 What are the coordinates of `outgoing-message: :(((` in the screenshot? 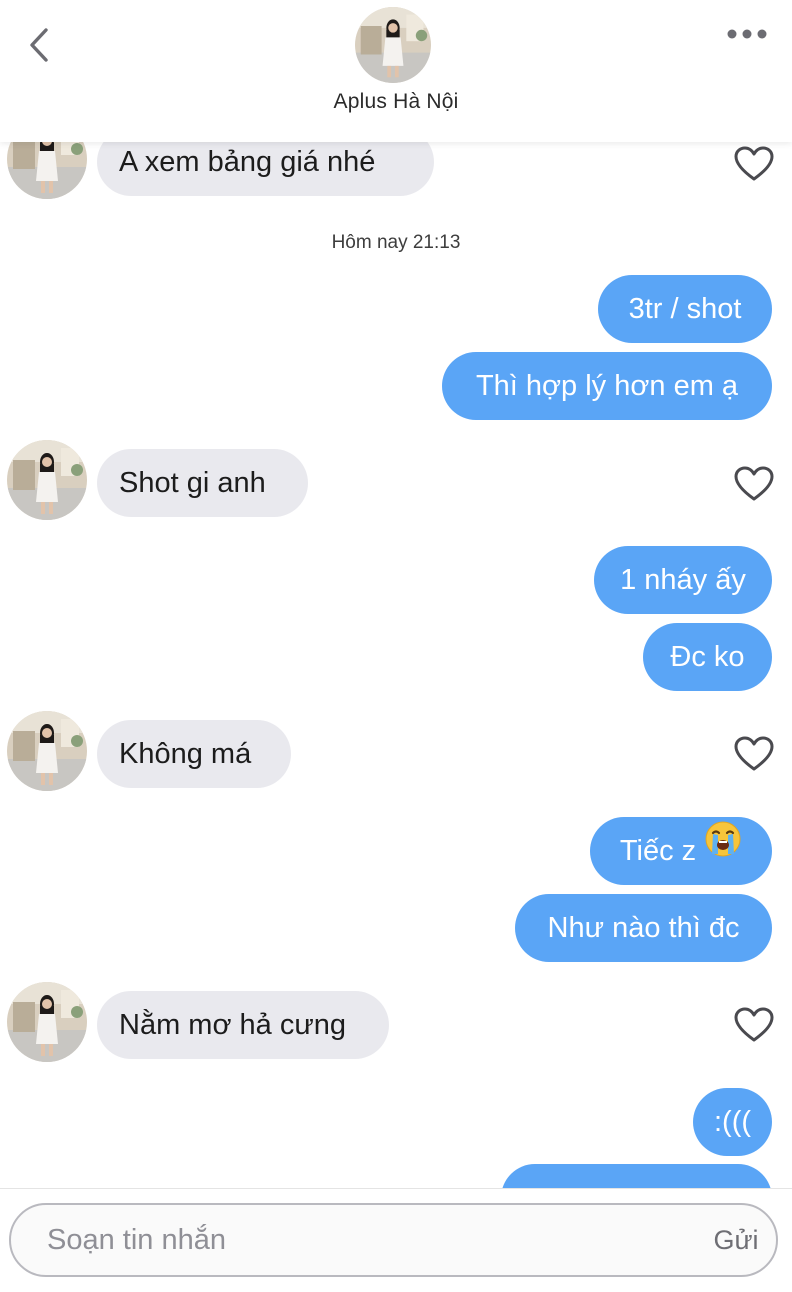 It's located at (732, 1122).